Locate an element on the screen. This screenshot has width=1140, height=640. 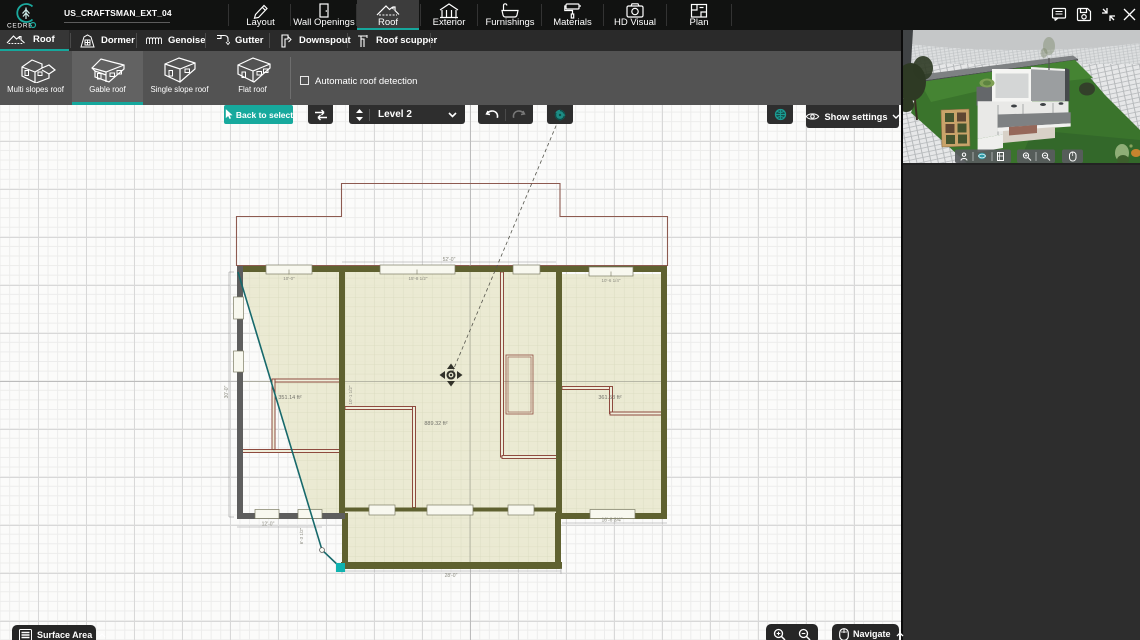
svg-text: 12'-0" is located at coordinates (268, 525).